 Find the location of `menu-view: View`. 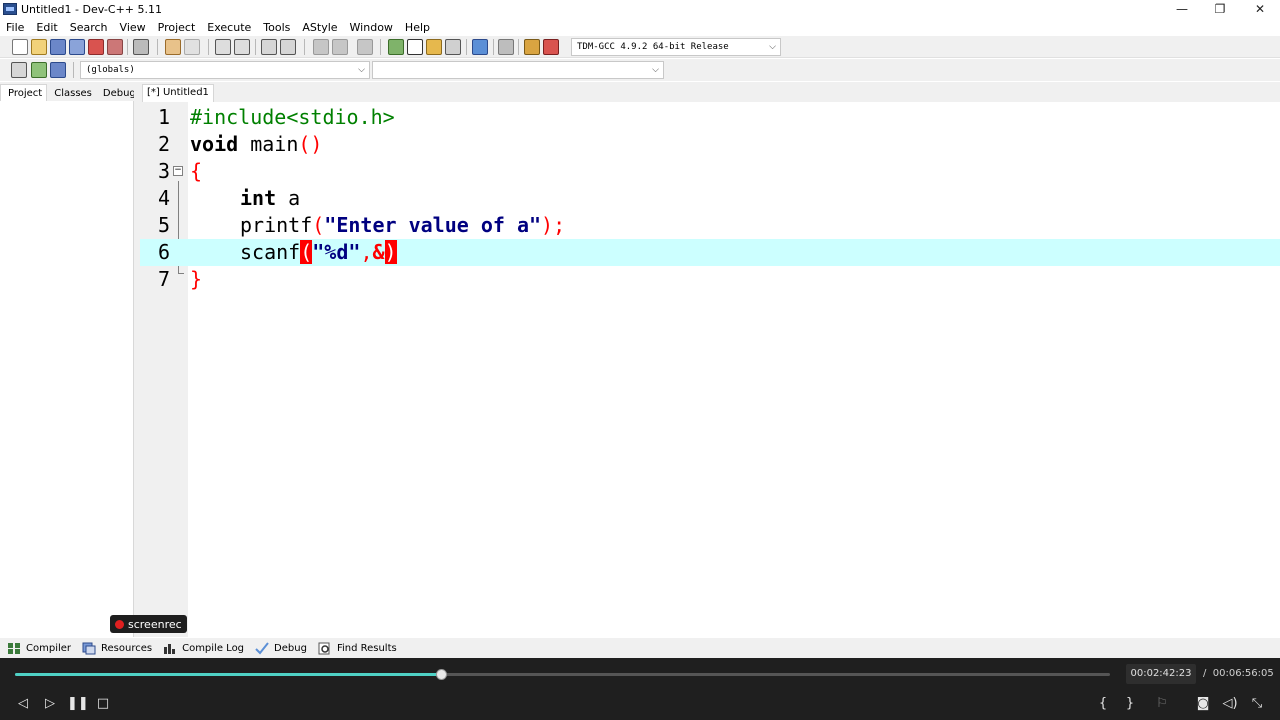

menu-view: View is located at coordinates (133, 27).